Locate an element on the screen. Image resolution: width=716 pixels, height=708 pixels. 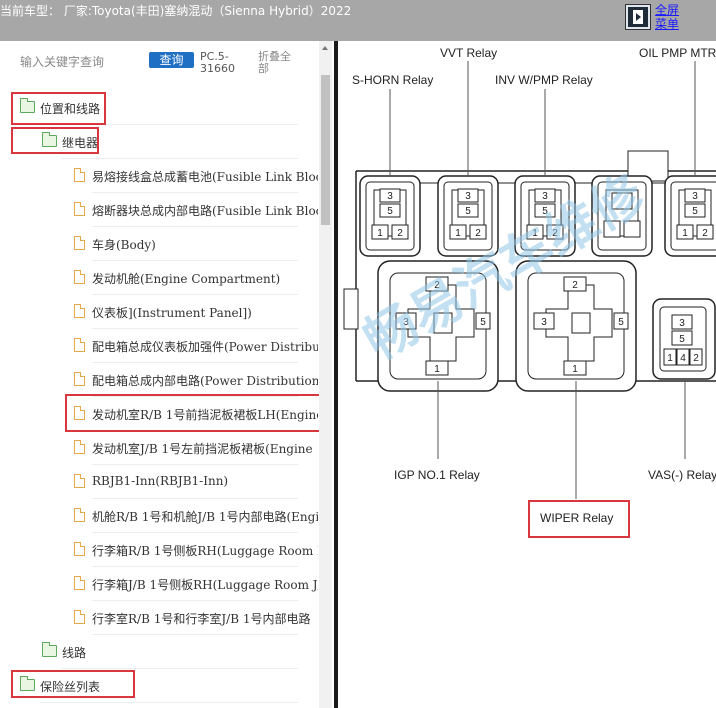
tree-item: 配电箱总成内部电路(Power Distribution is located at coordinates (159, 380).